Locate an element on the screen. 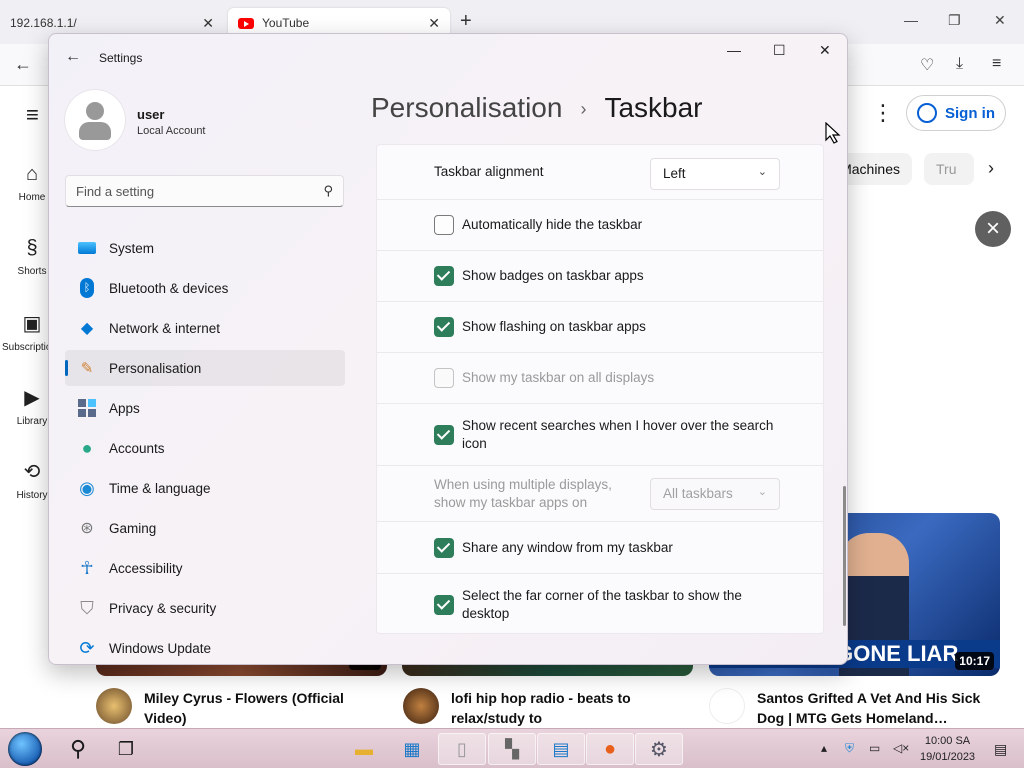 Image resolution: width=1024 pixels, height=768 pixels. sidebar-item-time-language: ◉ Time & language is located at coordinates (205, 488).